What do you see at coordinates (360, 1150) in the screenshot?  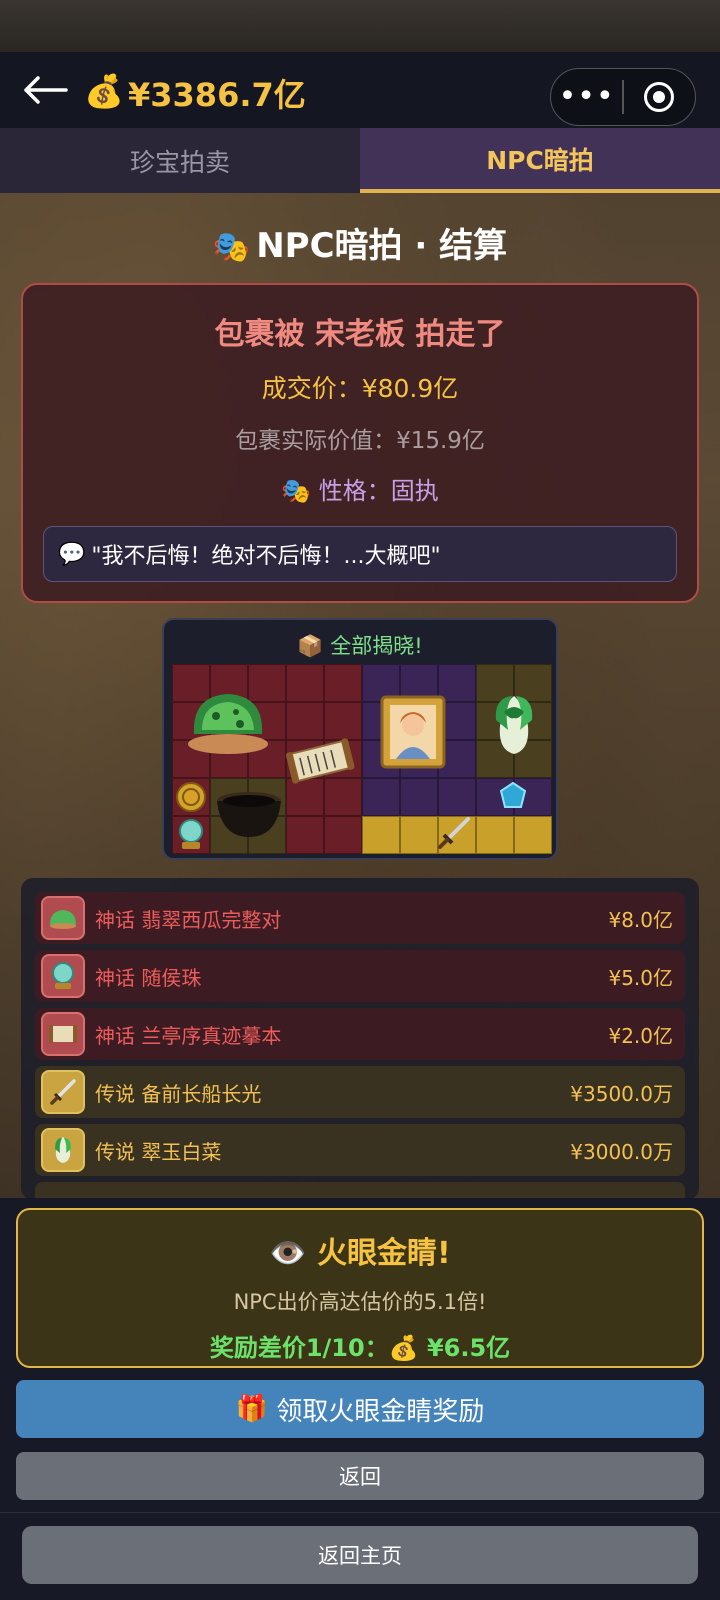 I see `list-item: 传说 翠玉白菜 ¥3000.0万` at bounding box center [360, 1150].